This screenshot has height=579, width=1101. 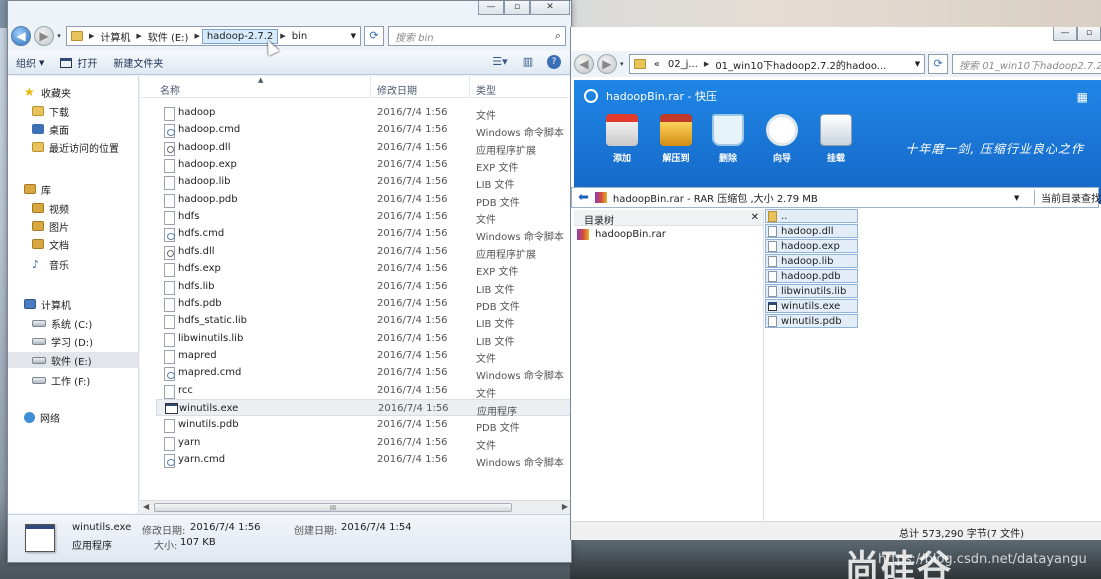 What do you see at coordinates (73, 244) in the screenshot?
I see `sidebar-item: 文档` at bounding box center [73, 244].